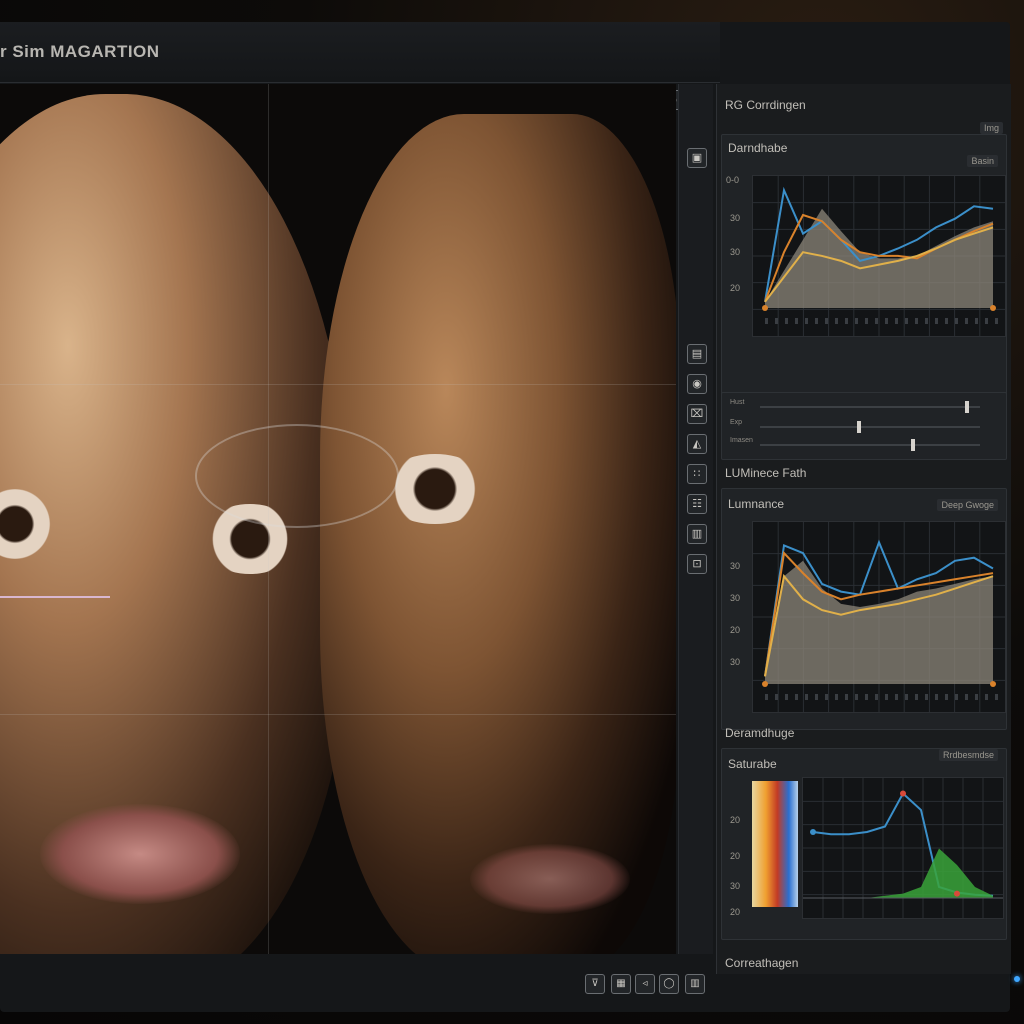 The height and width of the screenshot is (1024, 1024). I want to click on crop-icon: ⌧, so click(697, 414).